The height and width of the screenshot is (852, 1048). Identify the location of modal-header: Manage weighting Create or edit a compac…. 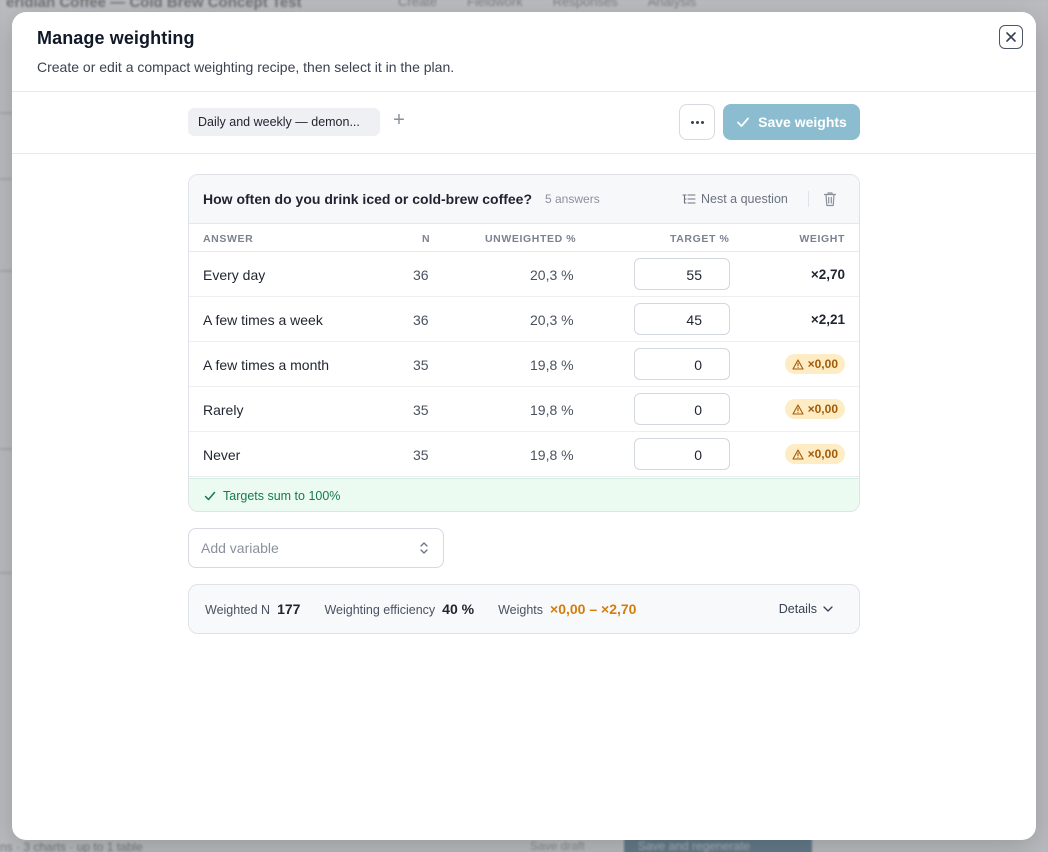
(524, 52).